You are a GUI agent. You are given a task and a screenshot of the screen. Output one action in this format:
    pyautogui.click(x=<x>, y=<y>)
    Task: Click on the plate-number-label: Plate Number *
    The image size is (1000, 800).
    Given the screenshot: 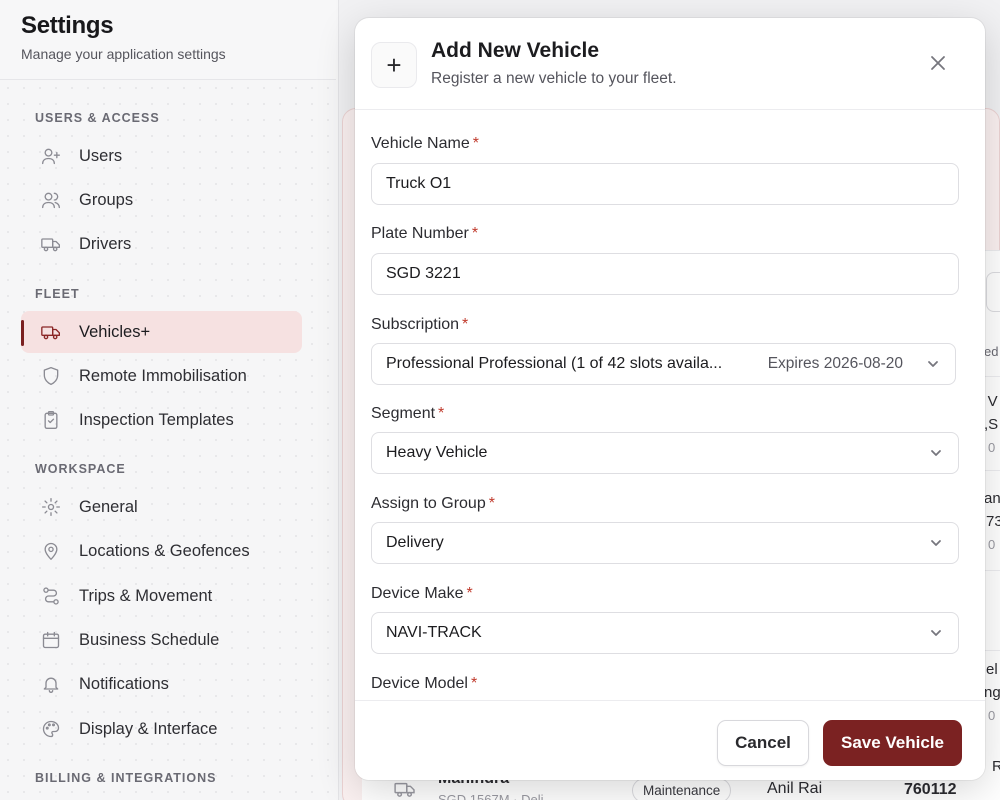 What is the action you would take?
    pyautogui.click(x=424, y=234)
    